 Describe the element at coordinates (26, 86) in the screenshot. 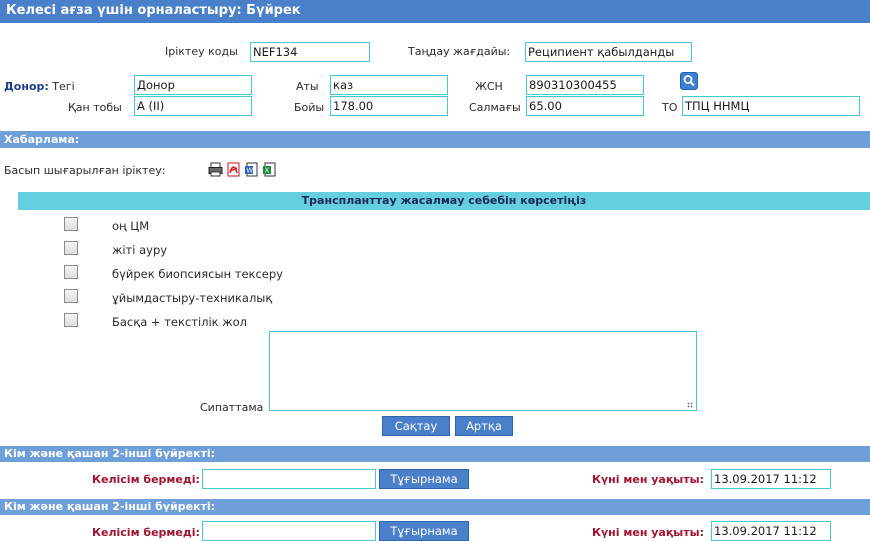

I see `donor-label: Донор:` at that location.